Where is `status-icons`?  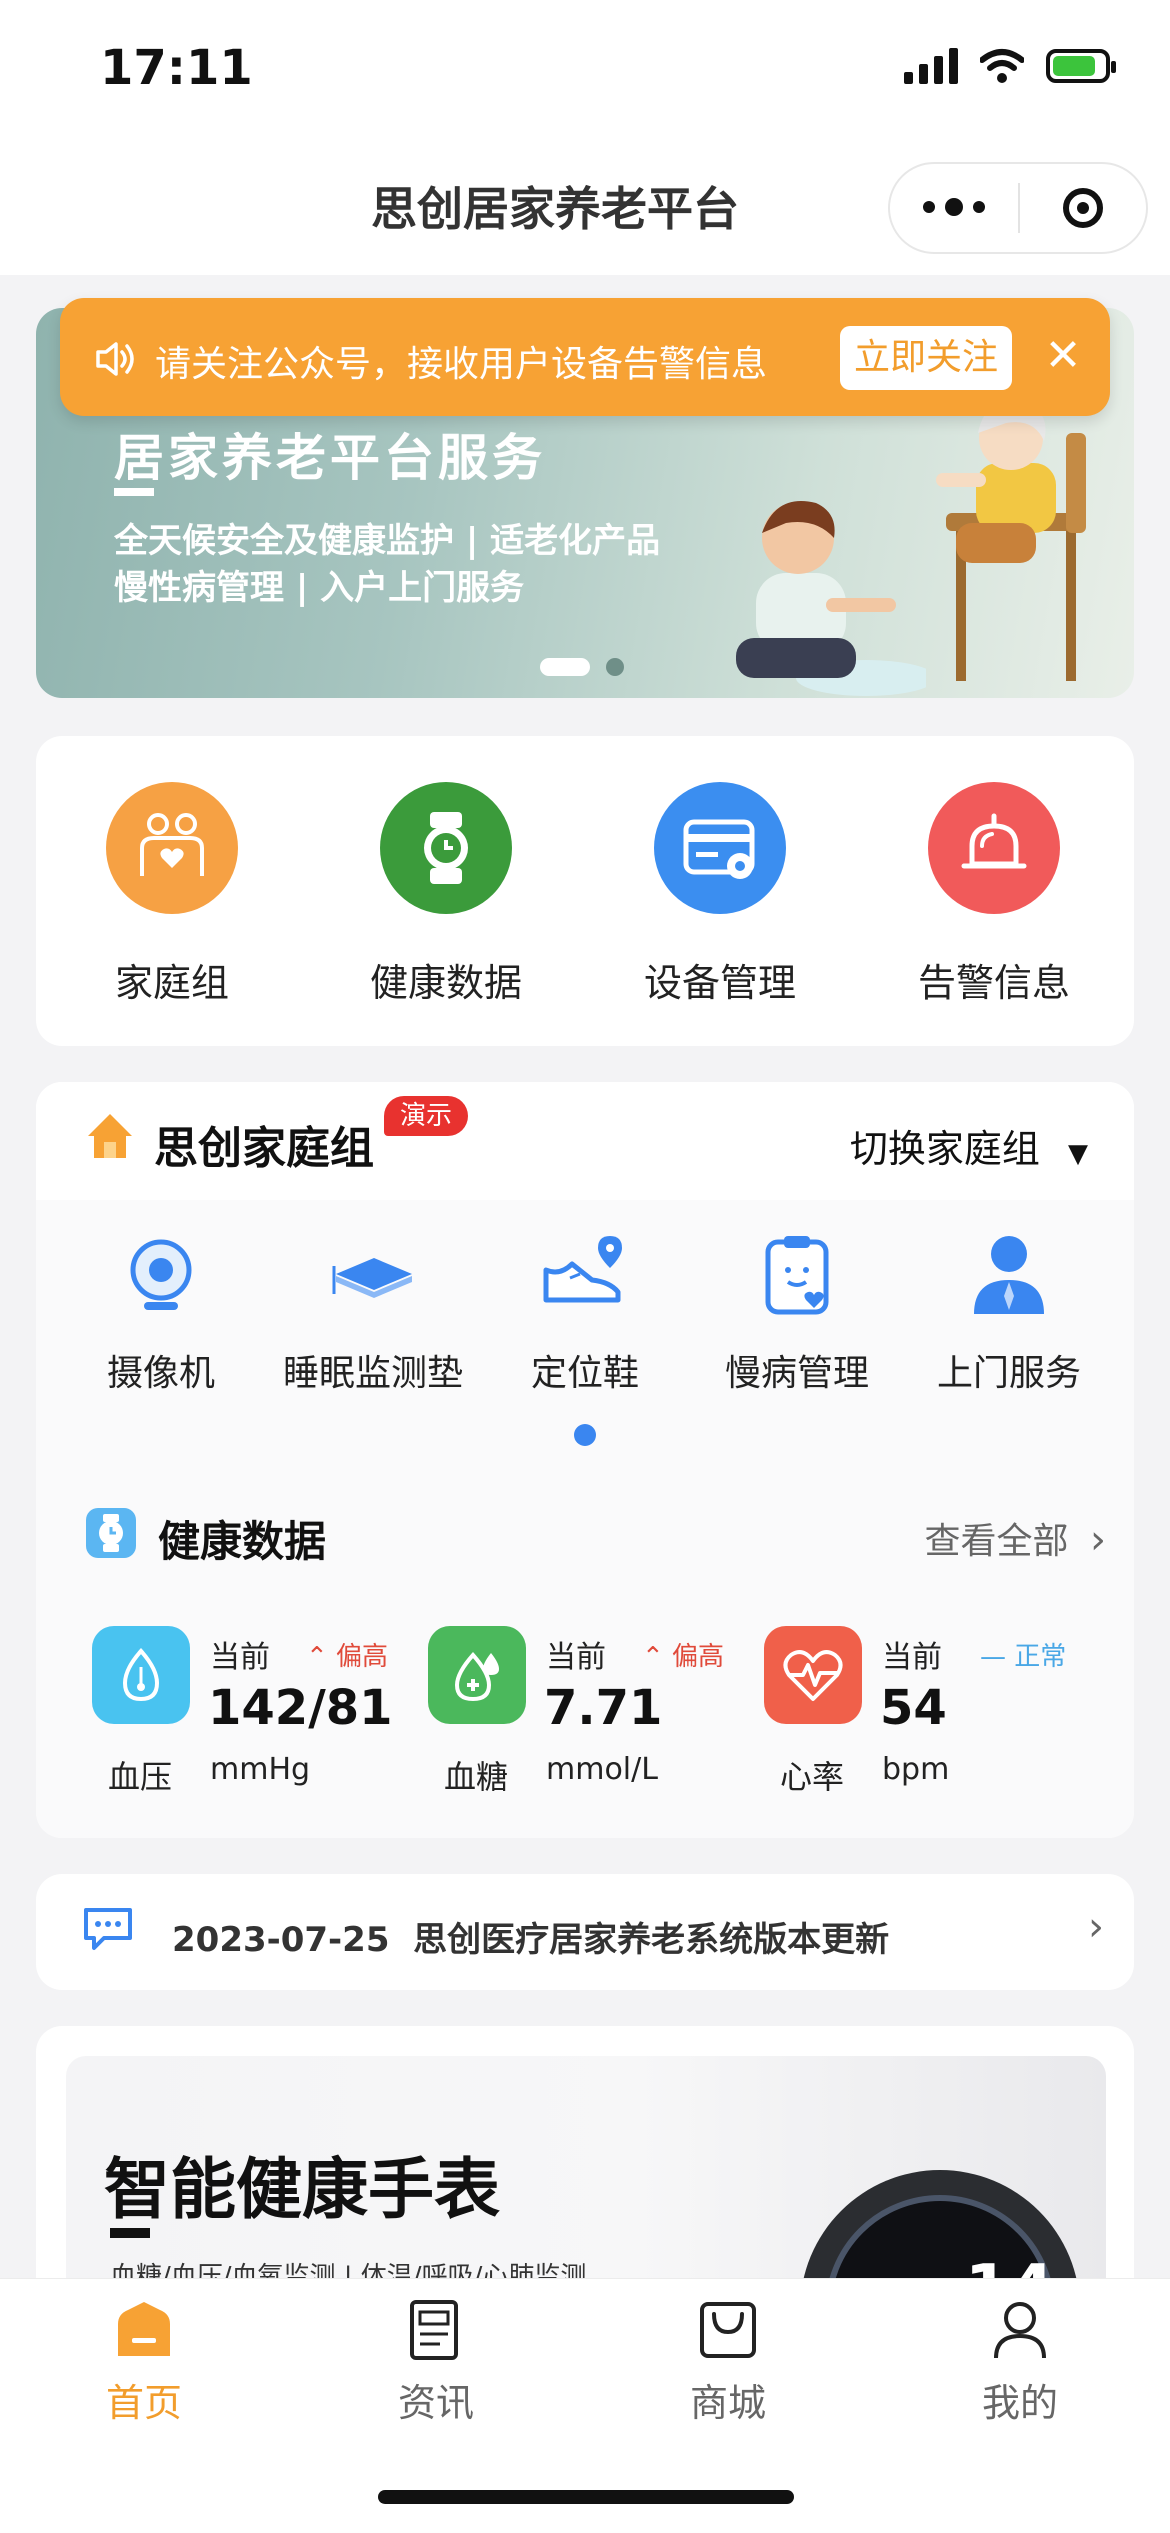 status-icons is located at coordinates (1010, 66).